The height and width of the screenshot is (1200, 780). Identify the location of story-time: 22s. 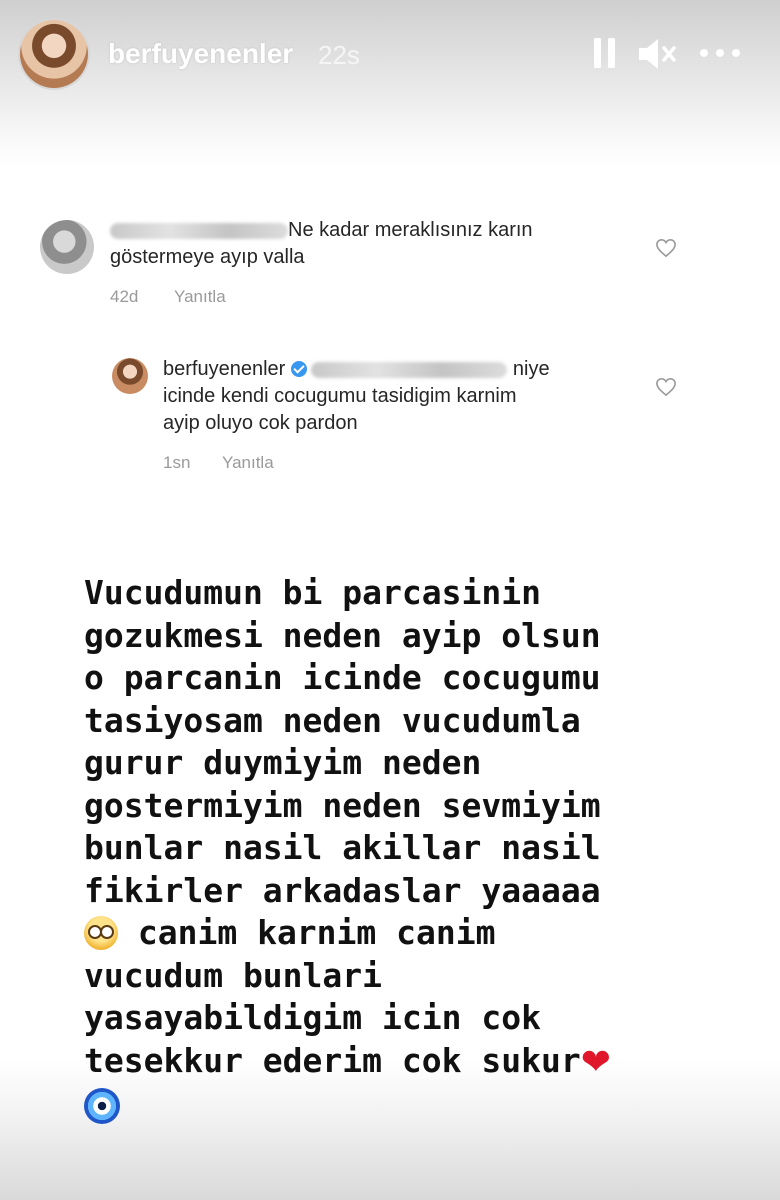
(339, 55).